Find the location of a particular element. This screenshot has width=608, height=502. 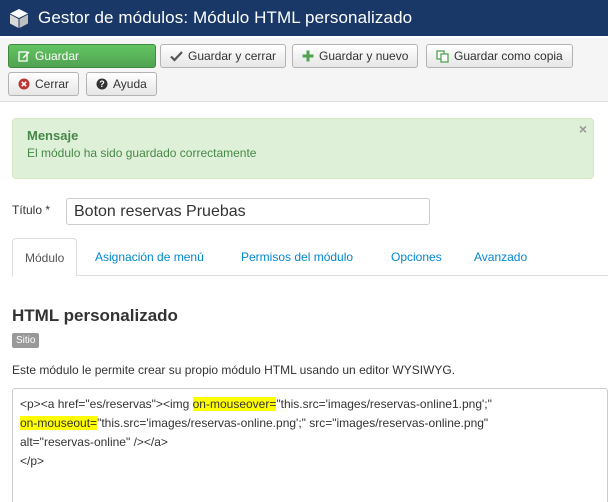

help-button: ? Ayuda is located at coordinates (121, 84).